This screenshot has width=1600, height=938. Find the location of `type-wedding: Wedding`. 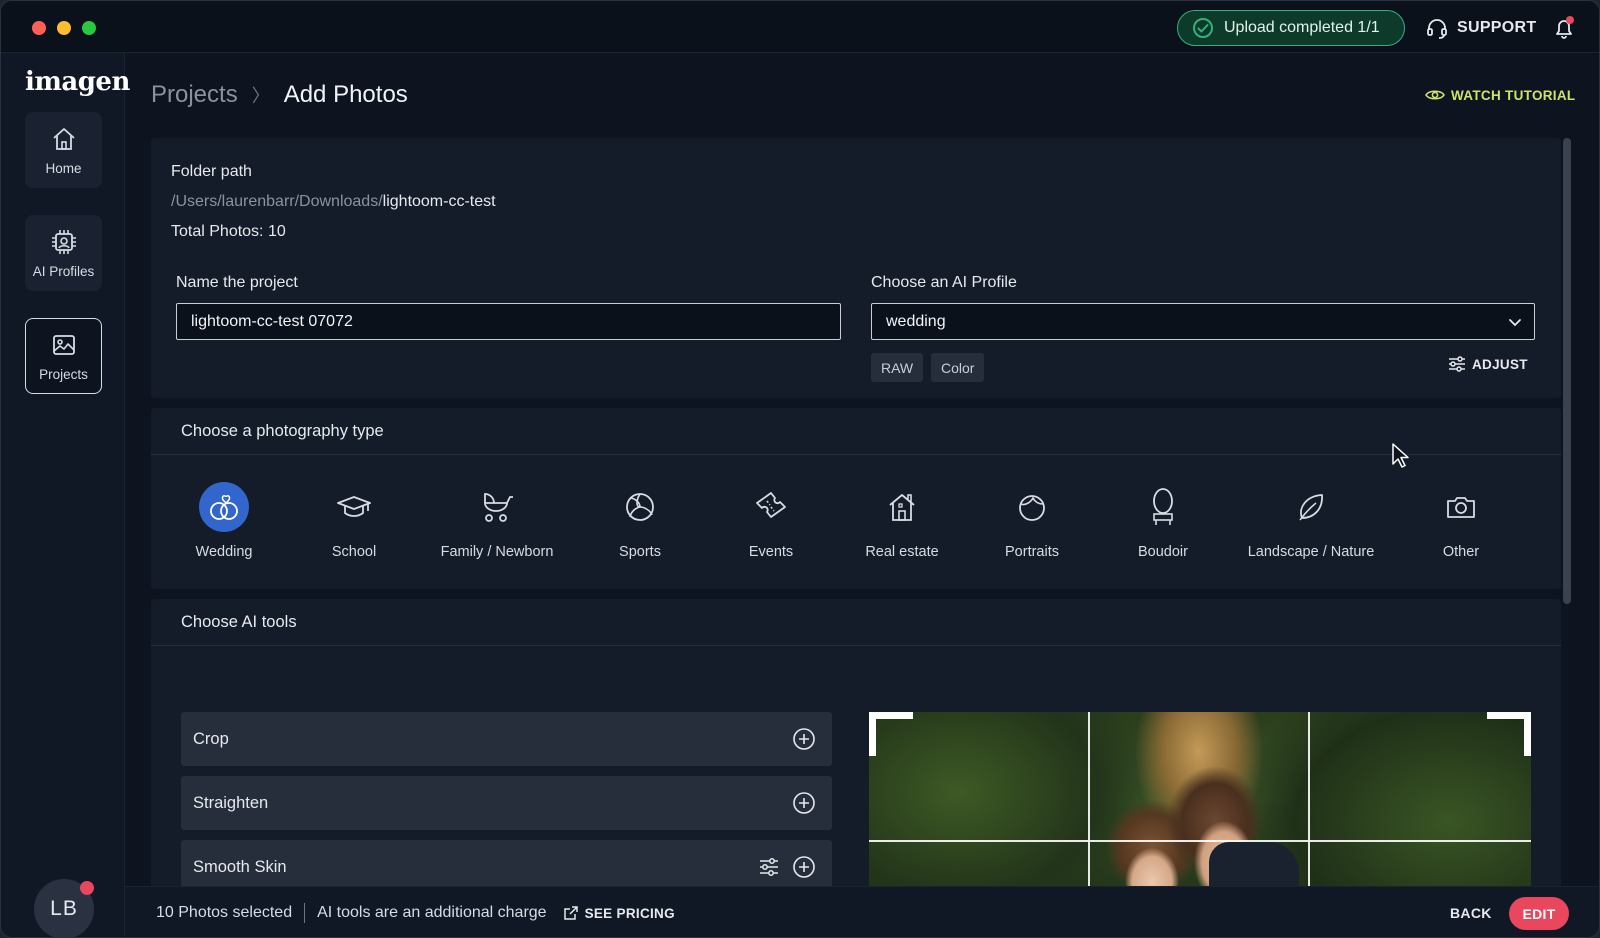

type-wedding: Wedding is located at coordinates (224, 522).